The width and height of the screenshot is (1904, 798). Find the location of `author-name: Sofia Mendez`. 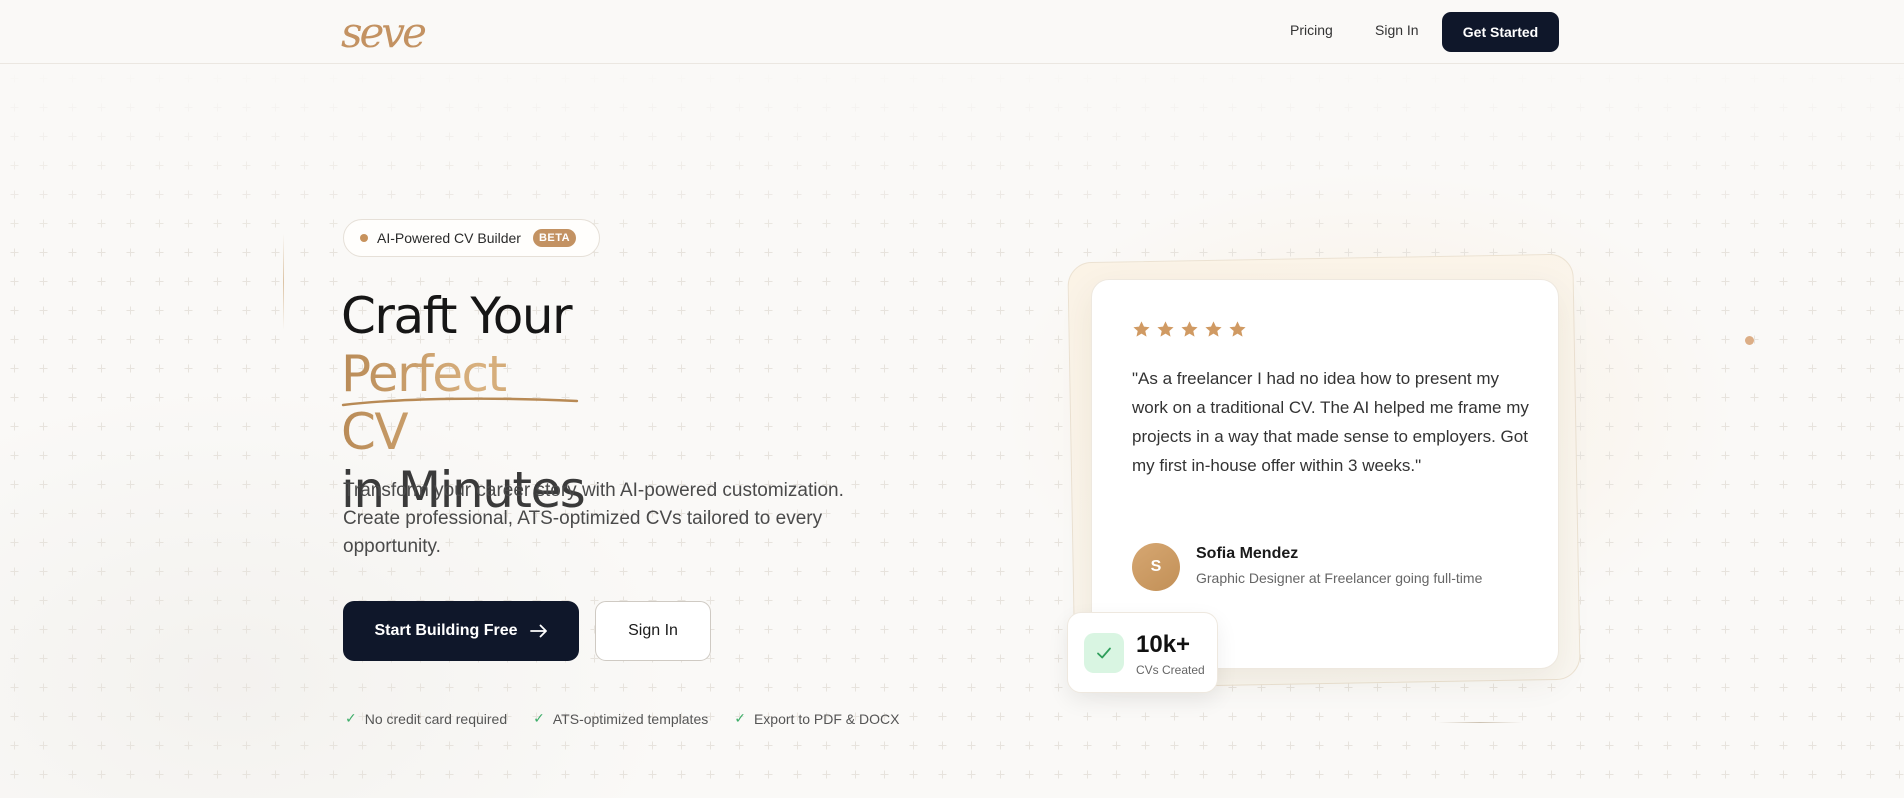

author-name: Sofia Mendez is located at coordinates (1247, 553).